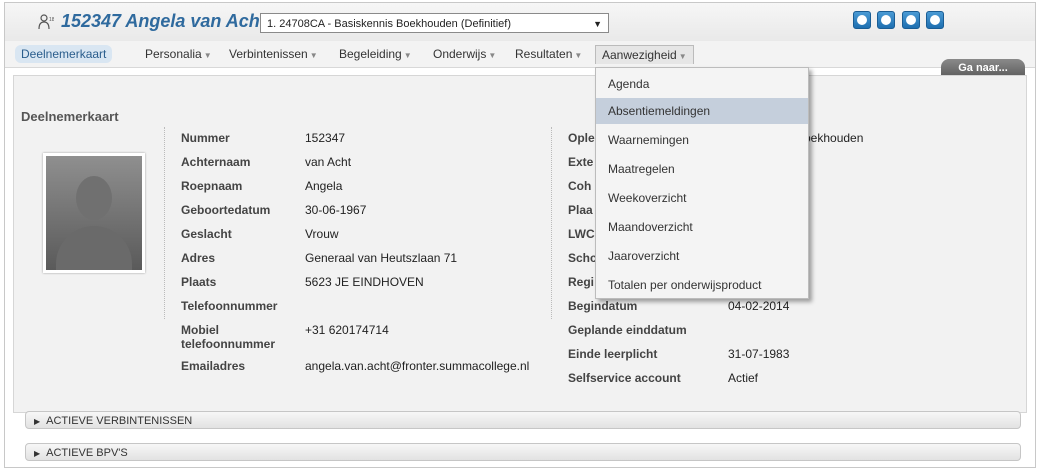 The image size is (1038, 468). I want to click on menu-personalia: Personalia ▼, so click(178, 54).